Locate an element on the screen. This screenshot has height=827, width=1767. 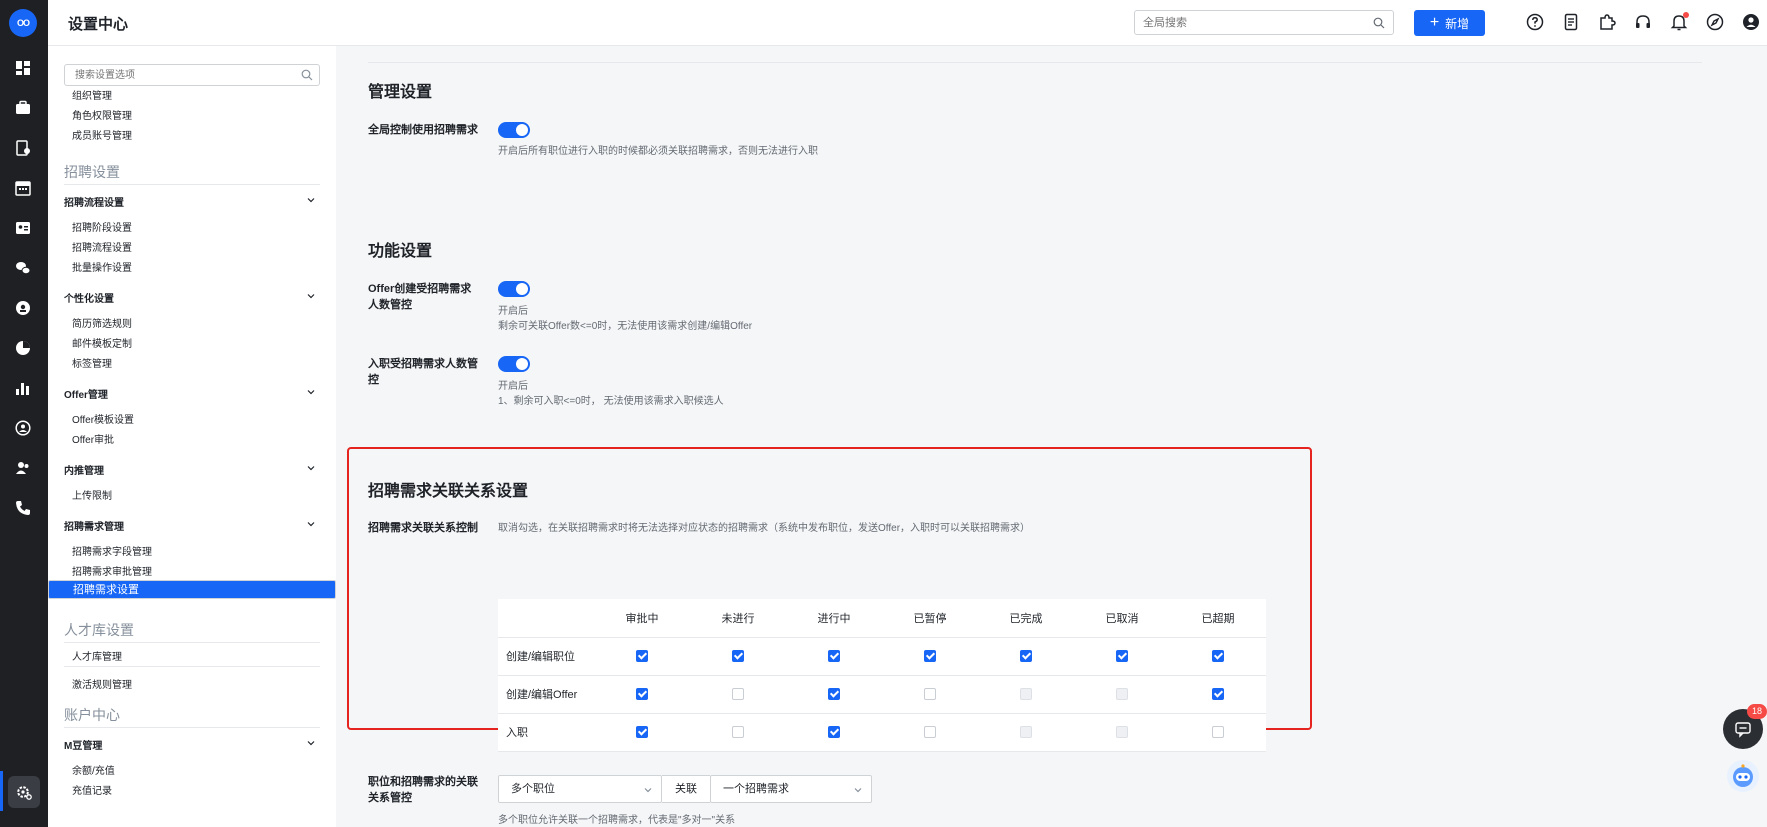
user-icon is located at coordinates (1751, 22).